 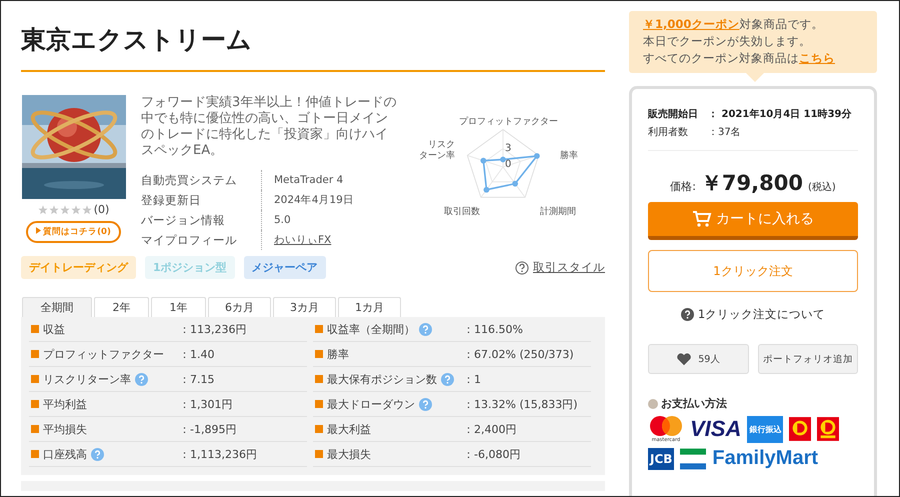 I want to click on stat-value: ：113,236円, so click(x=212, y=329).